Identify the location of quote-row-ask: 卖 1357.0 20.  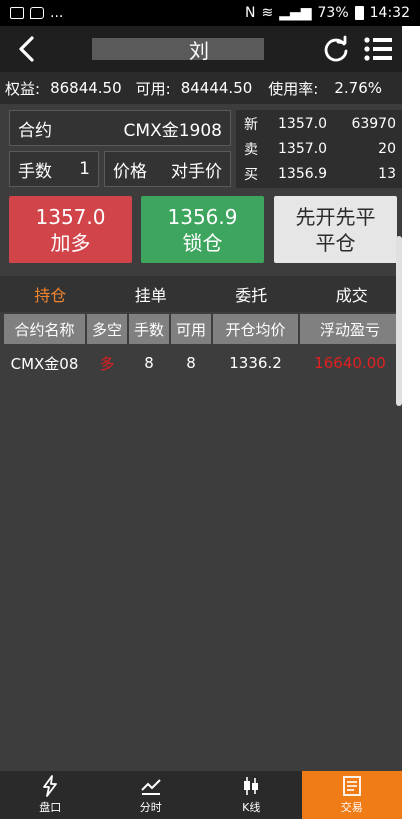
(319, 149).